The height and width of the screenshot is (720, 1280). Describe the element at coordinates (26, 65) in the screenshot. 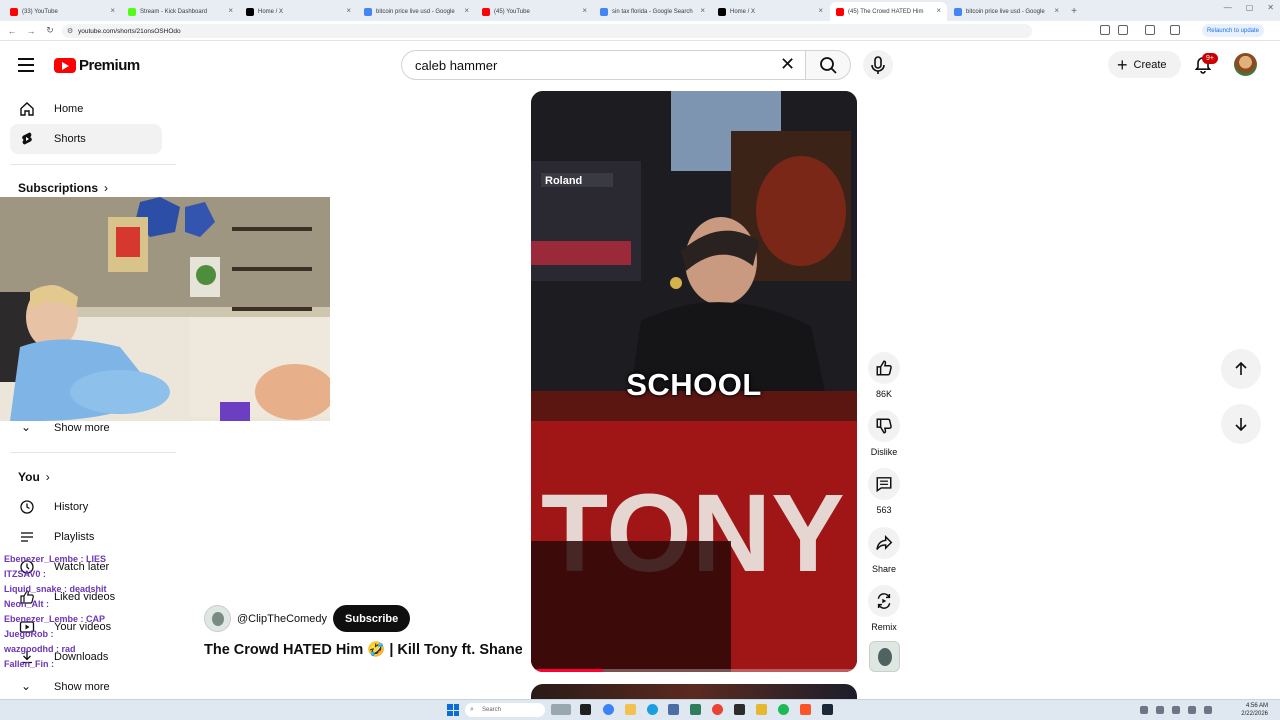

I see `menu-icon` at that location.